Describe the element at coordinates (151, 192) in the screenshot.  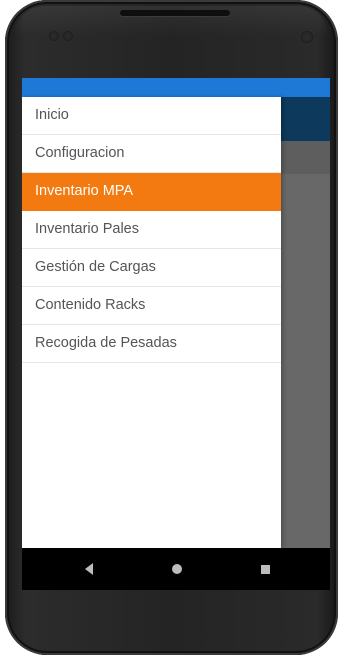
I see `menu-item-inventario-mpa: Inventario MPA` at that location.